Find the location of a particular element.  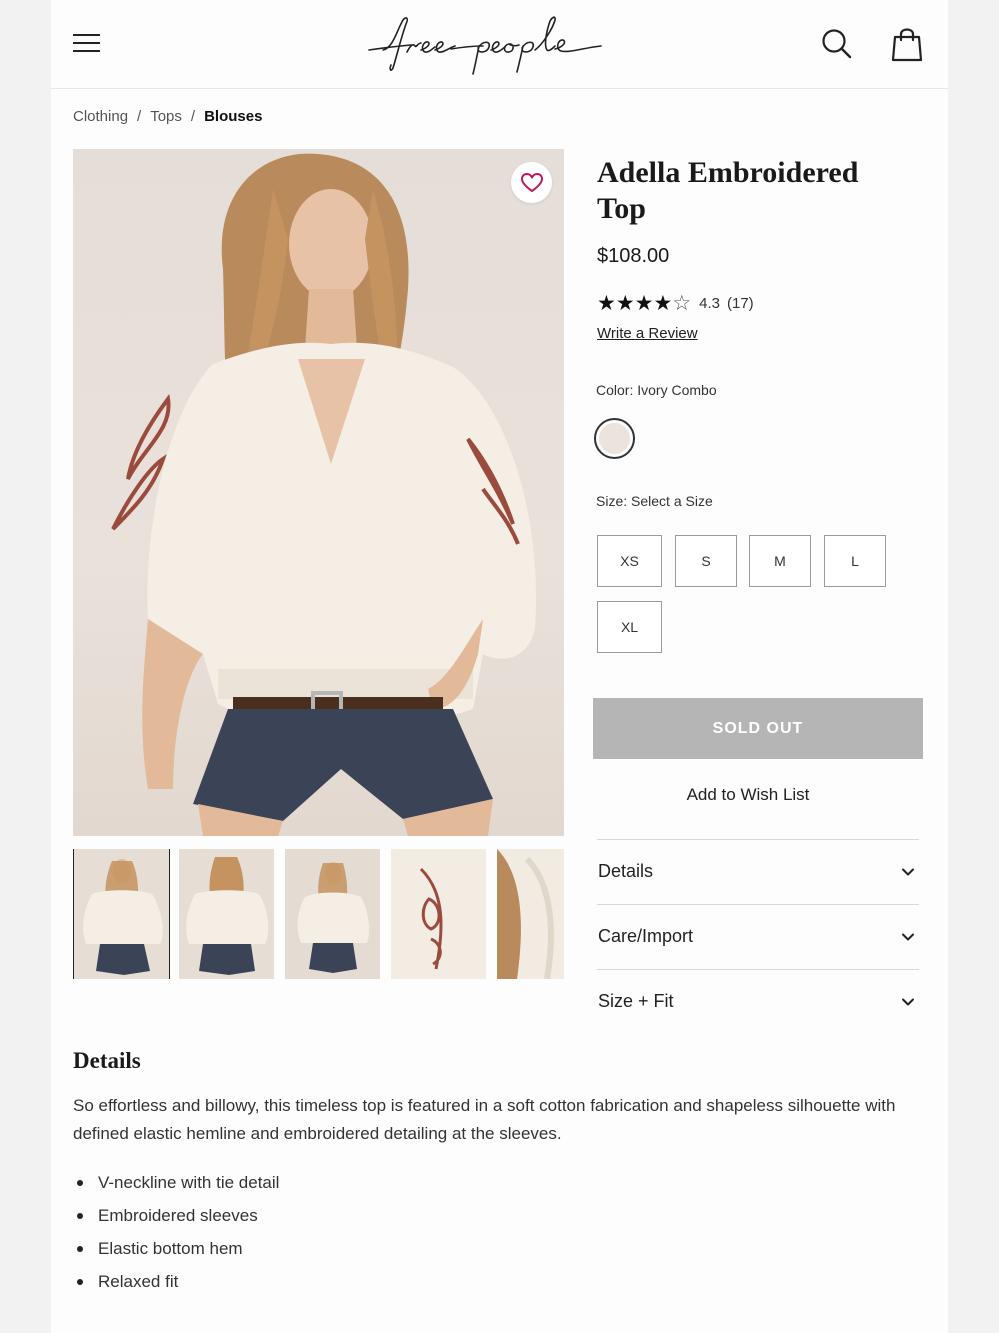

size-prompt: Select a Size is located at coordinates (672, 501).